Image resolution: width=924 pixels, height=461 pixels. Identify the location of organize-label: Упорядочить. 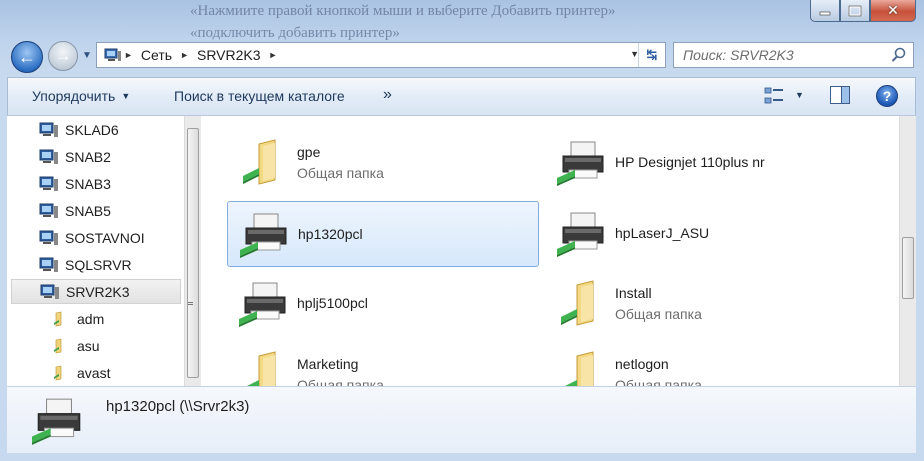
(74, 96).